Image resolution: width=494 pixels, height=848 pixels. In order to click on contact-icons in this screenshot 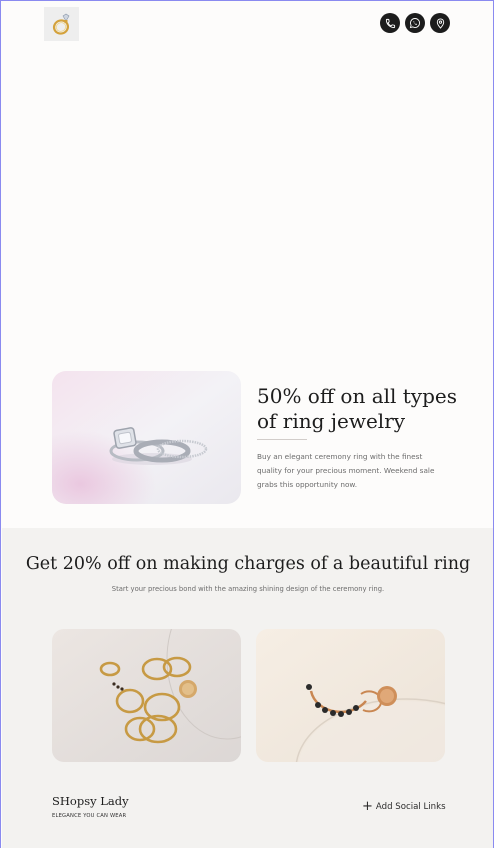, I will do `click(415, 23)`.